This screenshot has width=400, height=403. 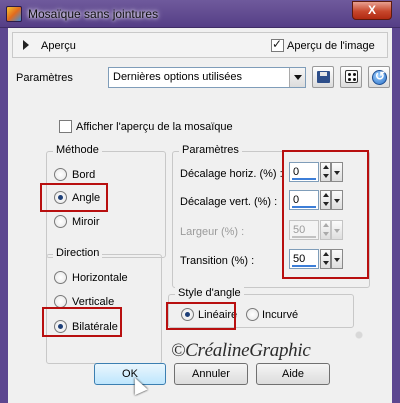 What do you see at coordinates (217, 261) in the screenshot?
I see `param-transition-label: Transition (%) :` at bounding box center [217, 261].